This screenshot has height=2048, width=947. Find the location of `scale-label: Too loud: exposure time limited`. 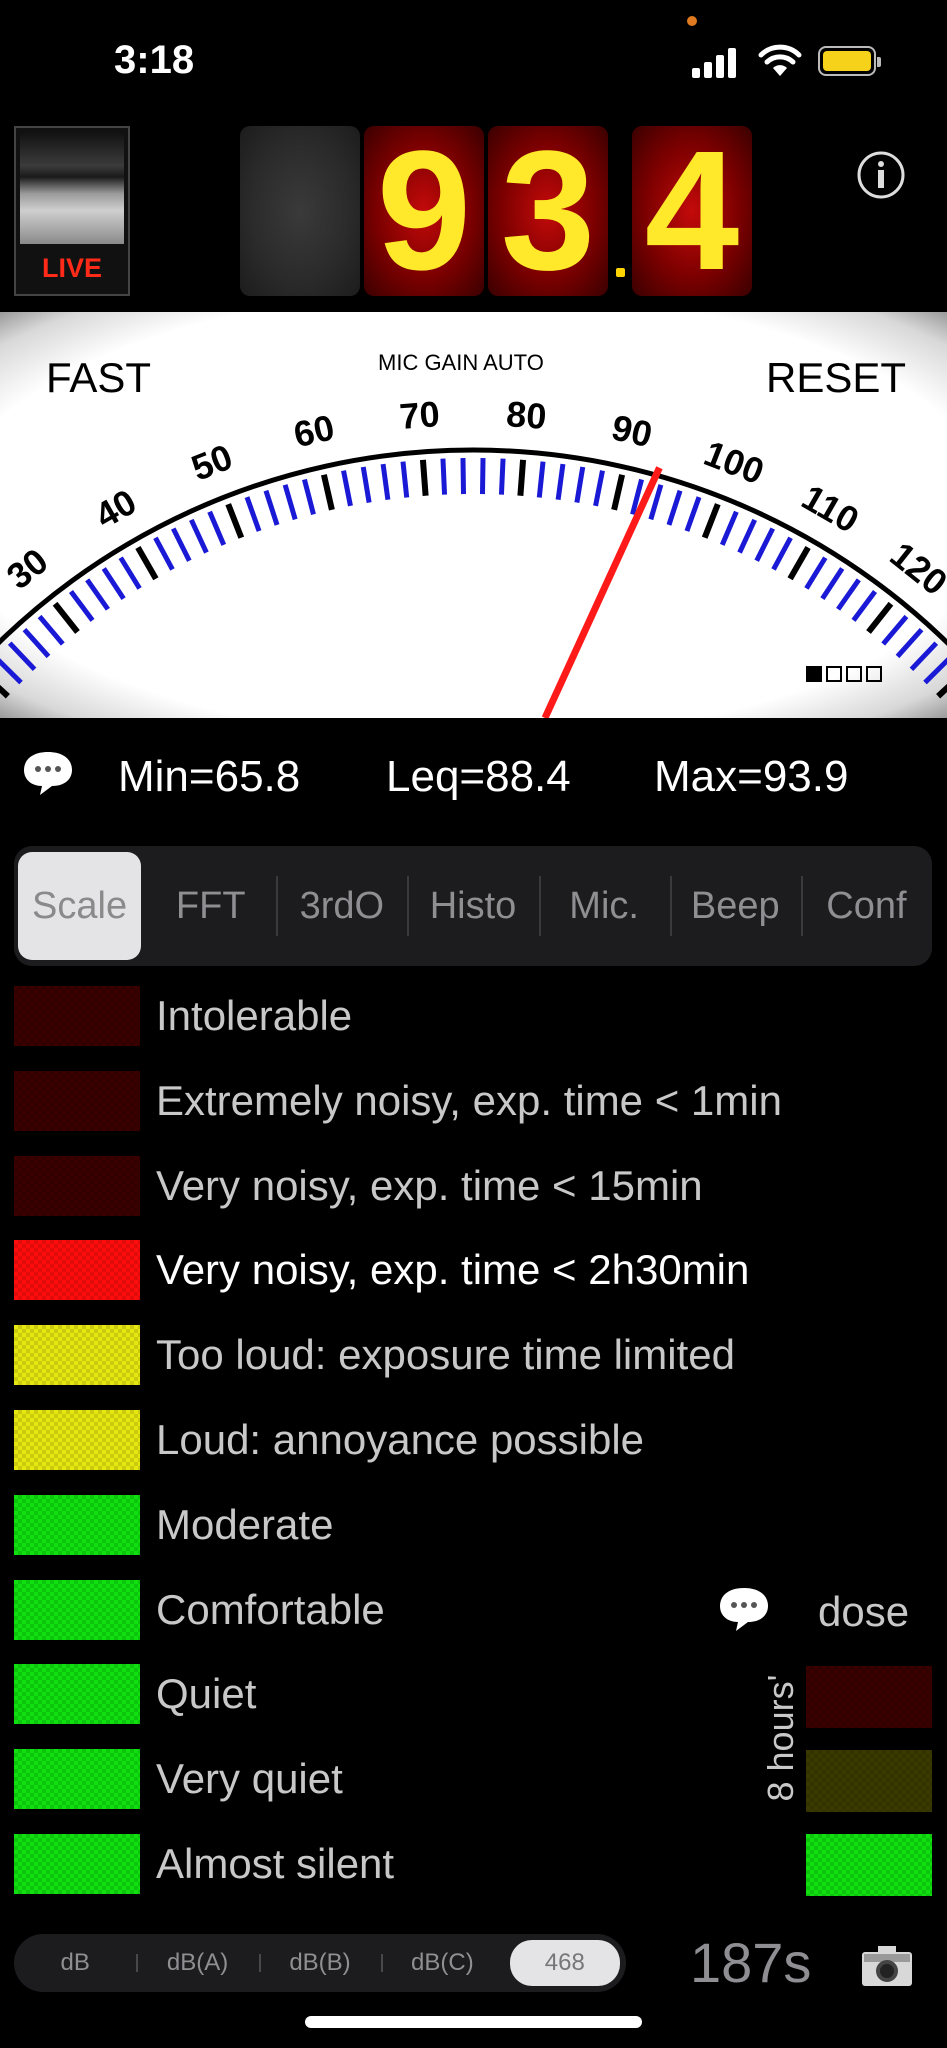

scale-label: Too loud: exposure time limited is located at coordinates (445, 1355).